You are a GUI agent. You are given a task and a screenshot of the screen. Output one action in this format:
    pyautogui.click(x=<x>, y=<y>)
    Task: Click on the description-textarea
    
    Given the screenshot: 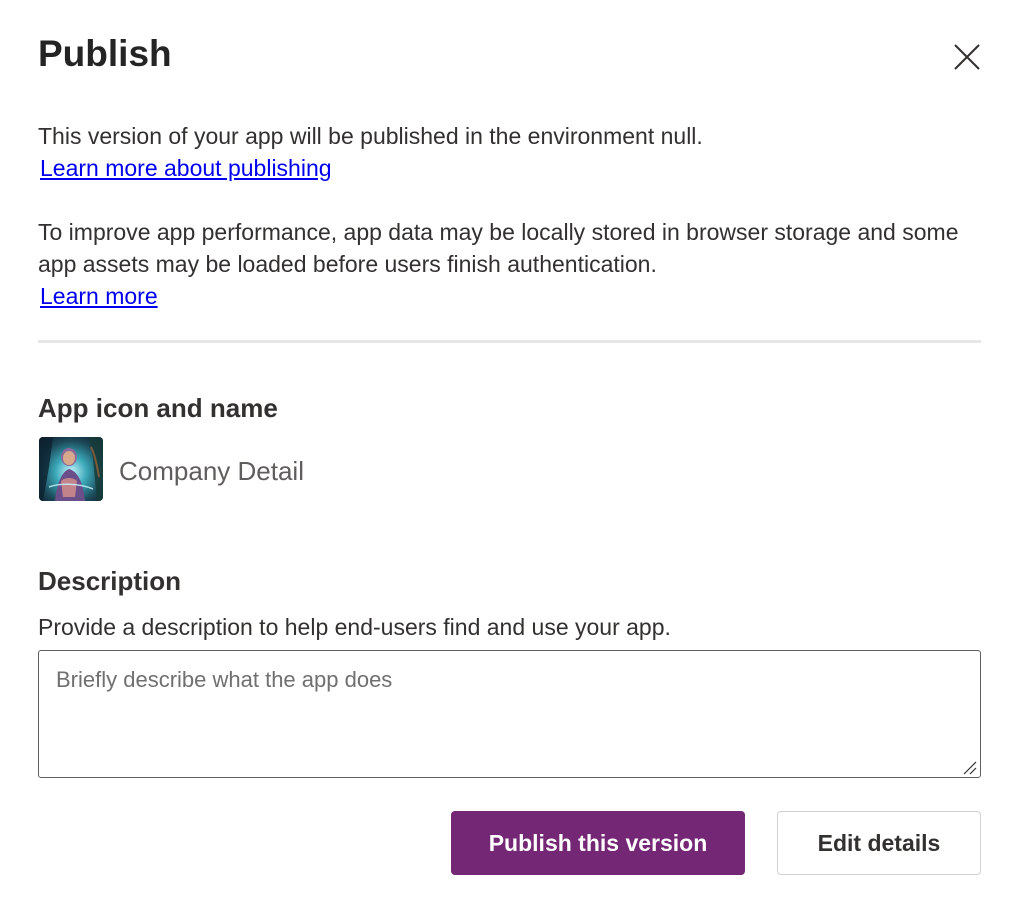 What is the action you would take?
    pyautogui.click(x=509, y=714)
    